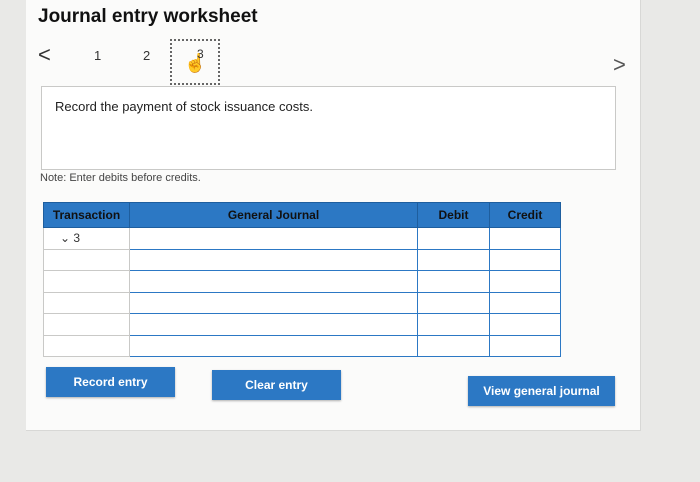 The height and width of the screenshot is (482, 700). Describe the element at coordinates (146, 55) in the screenshot. I see `step-2-tab: 2` at that location.